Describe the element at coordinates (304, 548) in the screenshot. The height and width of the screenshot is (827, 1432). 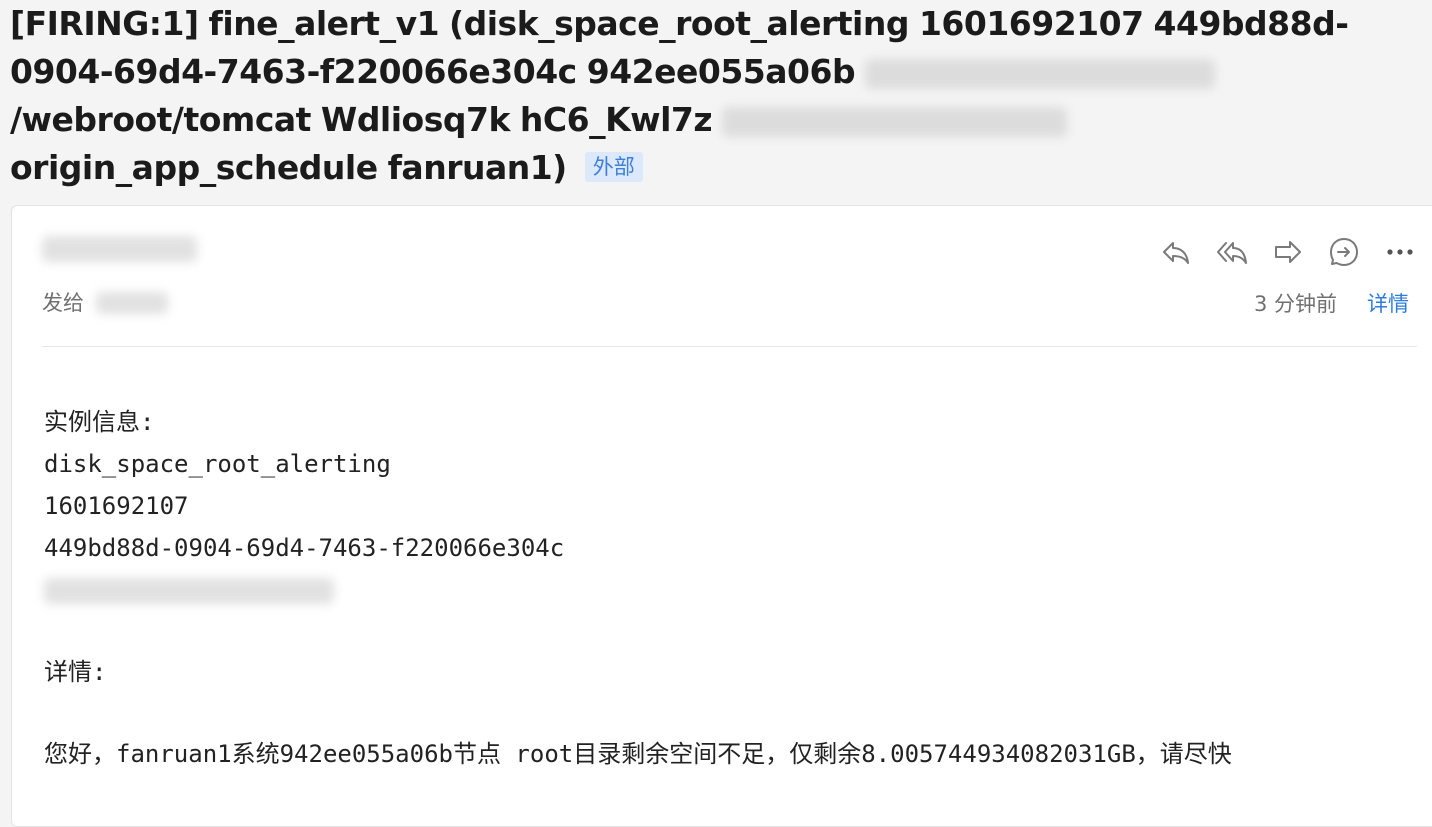
I see `alert-uuid: 449bd88d-0904-69d4-7463-f220066e304c` at that location.